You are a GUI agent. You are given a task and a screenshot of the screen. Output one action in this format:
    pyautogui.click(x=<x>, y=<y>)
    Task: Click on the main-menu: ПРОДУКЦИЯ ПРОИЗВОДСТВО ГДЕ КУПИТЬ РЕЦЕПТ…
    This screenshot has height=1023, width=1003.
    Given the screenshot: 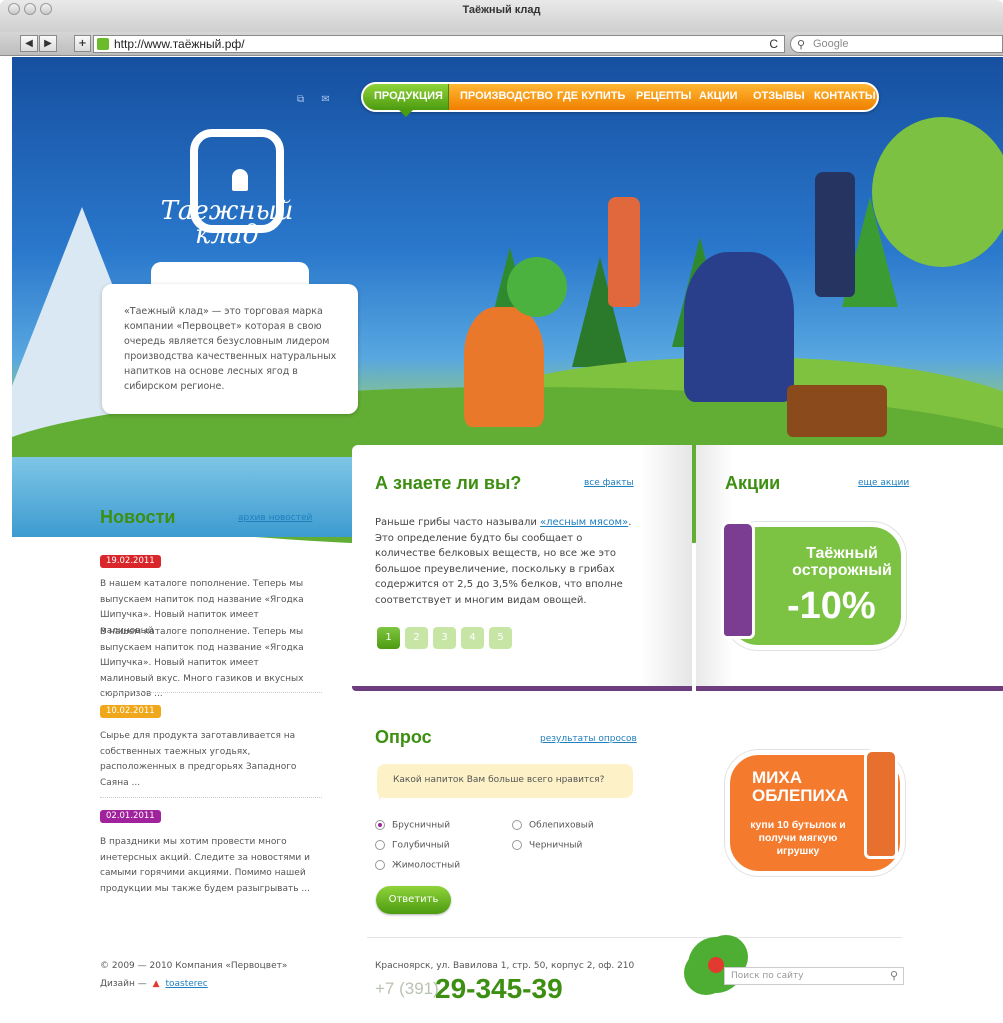 What is the action you would take?
    pyautogui.click(x=620, y=99)
    